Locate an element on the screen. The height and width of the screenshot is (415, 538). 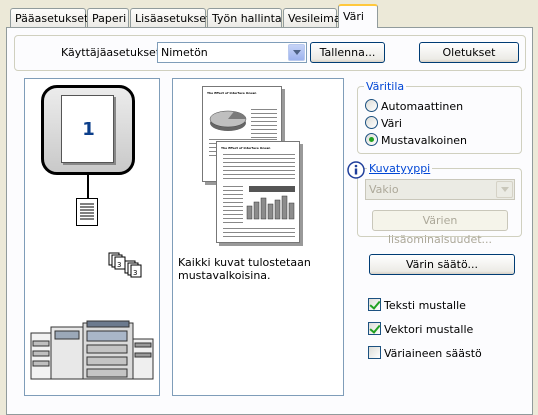
radio-automatic: Automaattinen is located at coordinates (414, 106).